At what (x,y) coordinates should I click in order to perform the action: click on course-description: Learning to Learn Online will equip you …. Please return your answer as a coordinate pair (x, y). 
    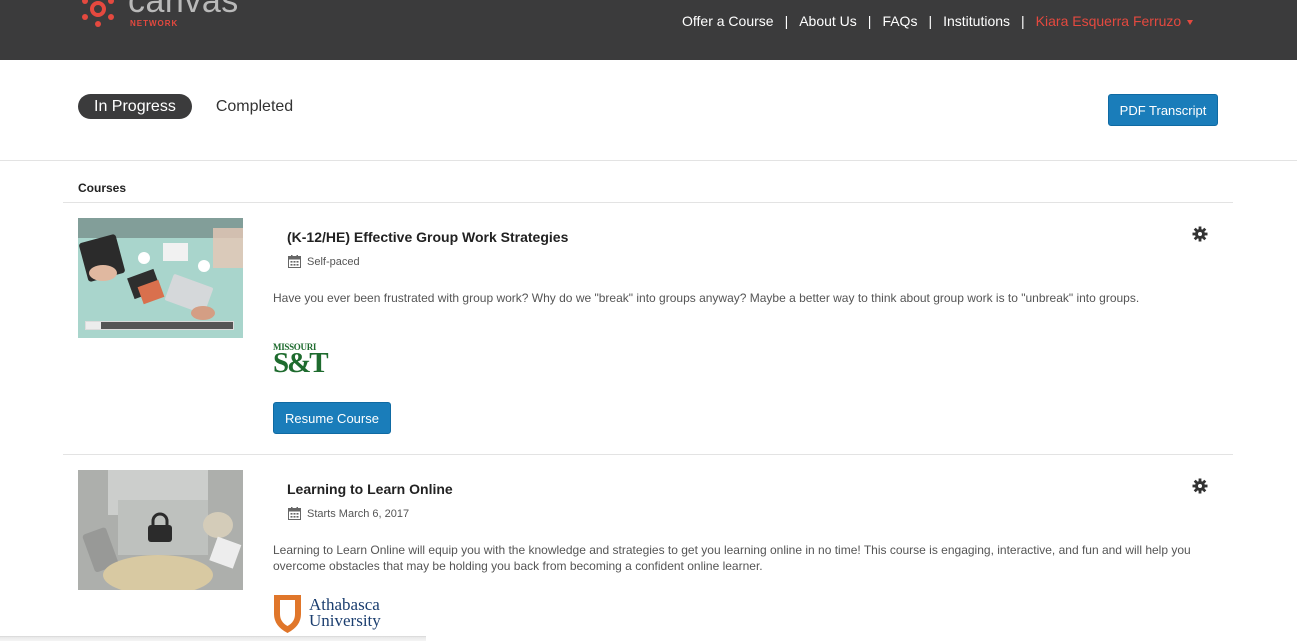
    Looking at the image, I should click on (732, 558).